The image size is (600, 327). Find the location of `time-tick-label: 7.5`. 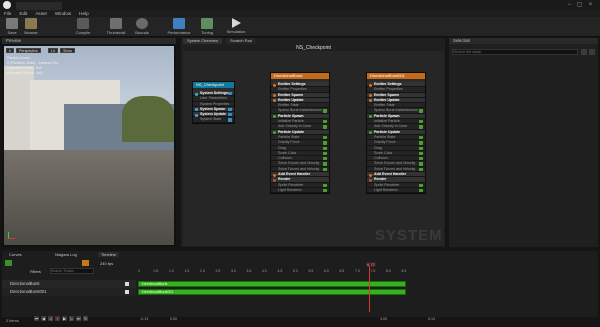

time-tick-label: 7.5 is located at coordinates (373, 271).